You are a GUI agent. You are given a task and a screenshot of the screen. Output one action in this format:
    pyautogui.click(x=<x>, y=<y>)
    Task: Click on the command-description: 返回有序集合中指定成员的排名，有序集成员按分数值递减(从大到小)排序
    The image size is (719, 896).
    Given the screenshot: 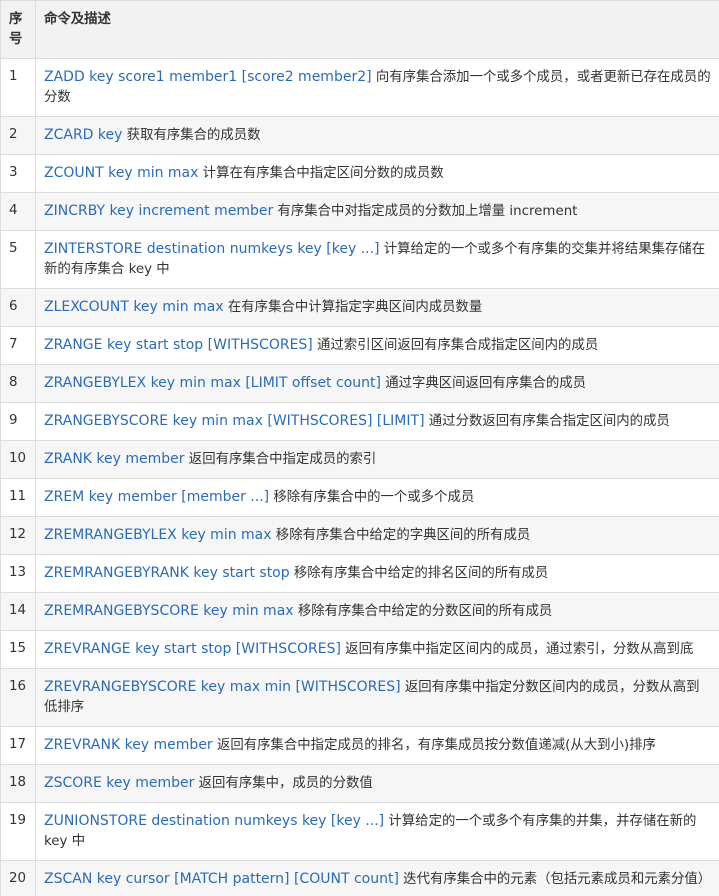 What is the action you would take?
    pyautogui.click(x=434, y=745)
    